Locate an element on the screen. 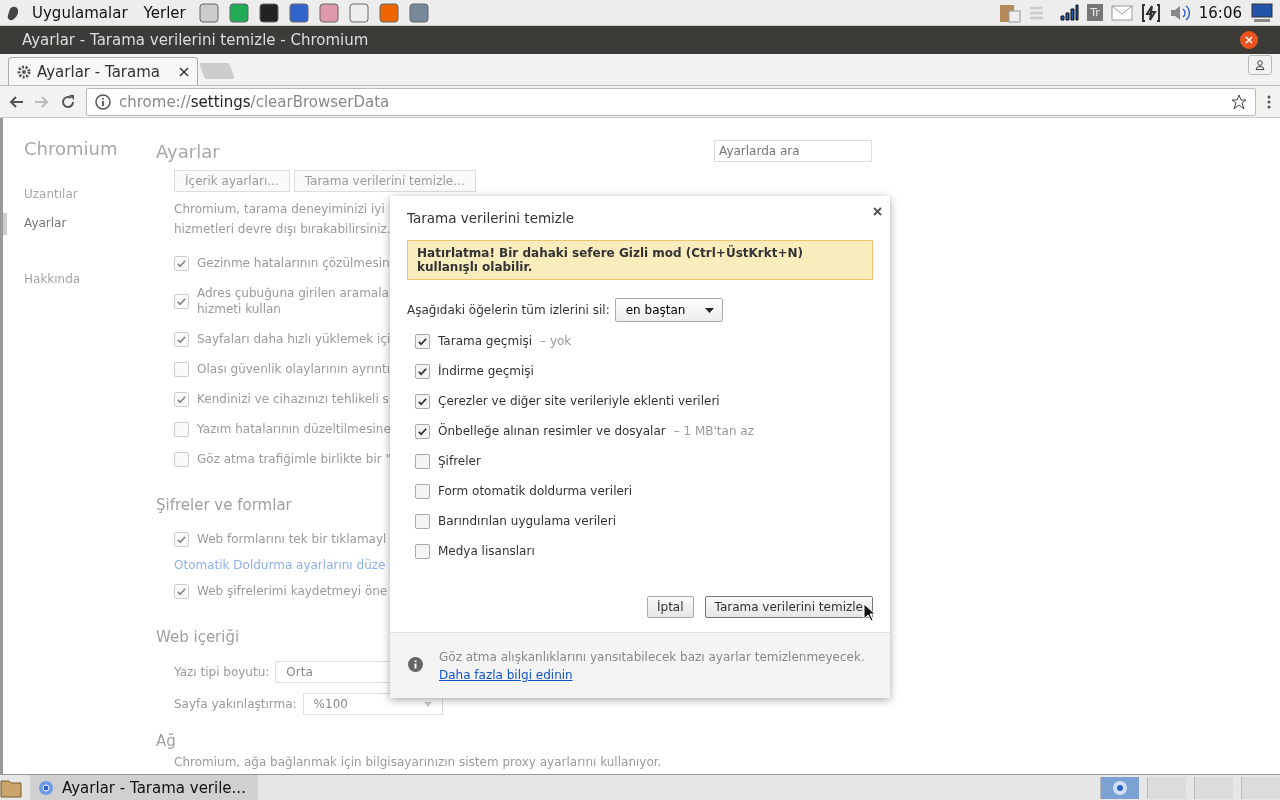 Image resolution: width=1280 pixels, height=800 pixels. item-note: – 1 MB'tan az is located at coordinates (713, 431).